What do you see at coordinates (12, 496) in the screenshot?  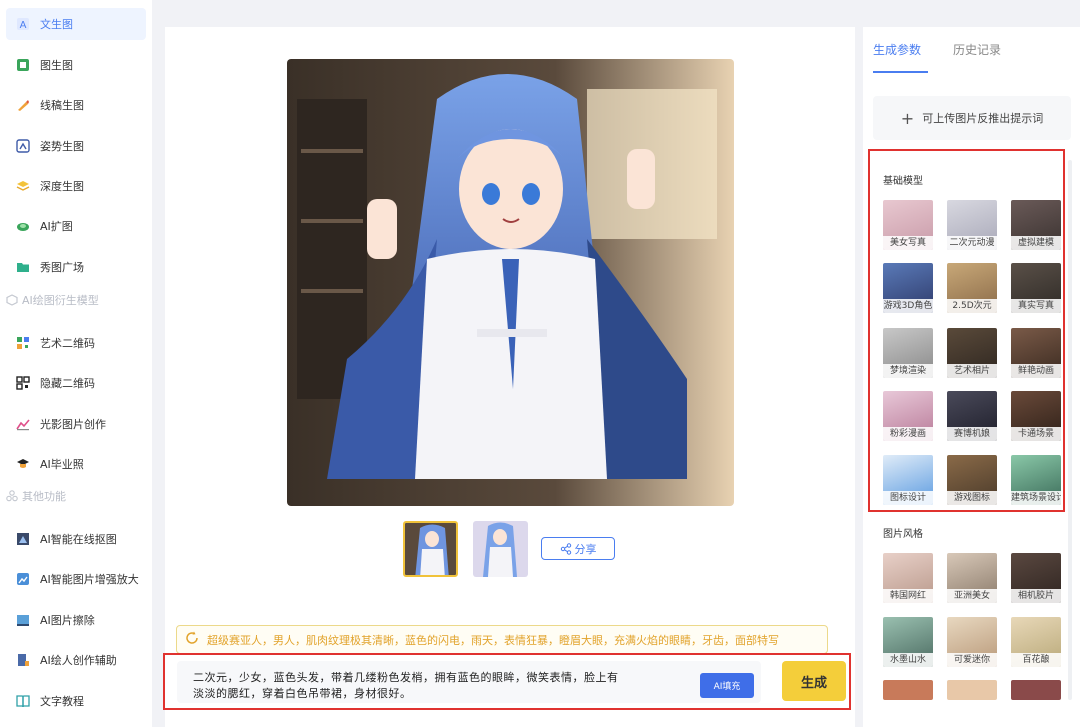 I see `cluster-icon` at bounding box center [12, 496].